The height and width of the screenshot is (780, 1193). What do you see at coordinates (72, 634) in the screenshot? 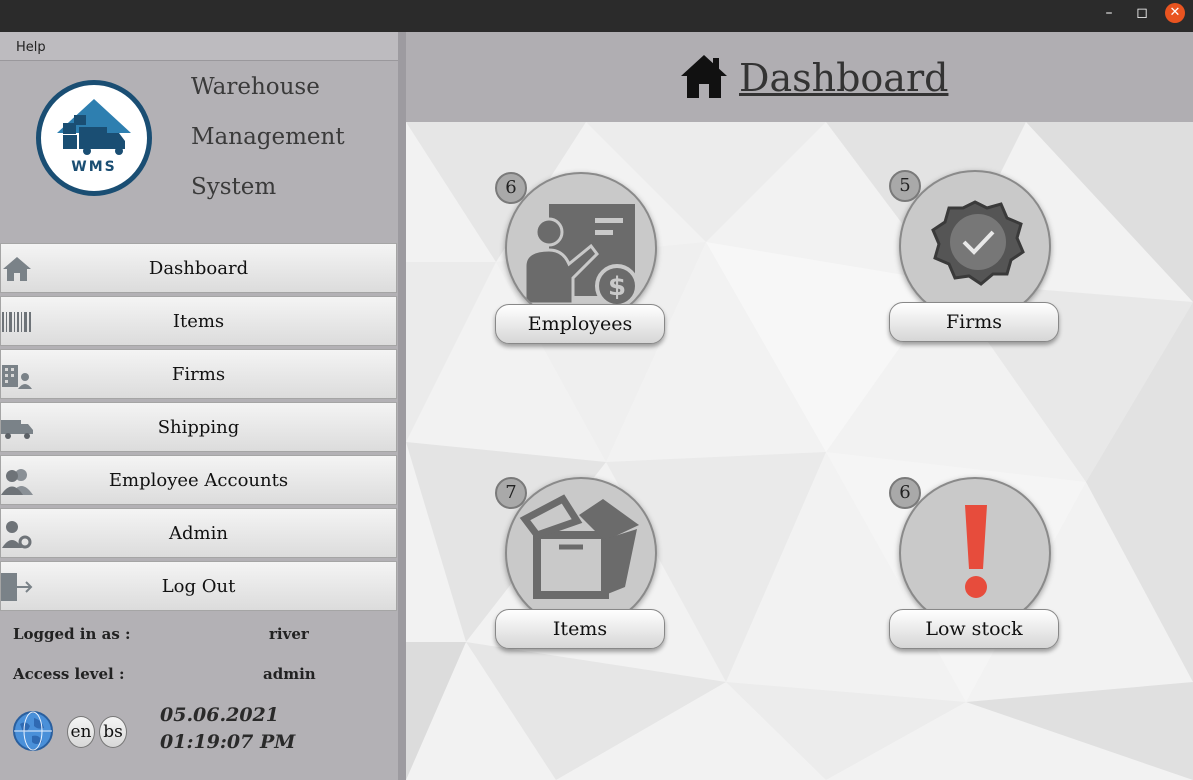
I see `logged-in-label: Logged in as :` at bounding box center [72, 634].